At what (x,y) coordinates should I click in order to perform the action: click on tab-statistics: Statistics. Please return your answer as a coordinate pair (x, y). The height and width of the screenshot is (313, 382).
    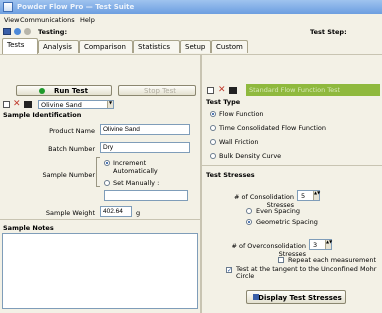
    Looking at the image, I should click on (156, 46).